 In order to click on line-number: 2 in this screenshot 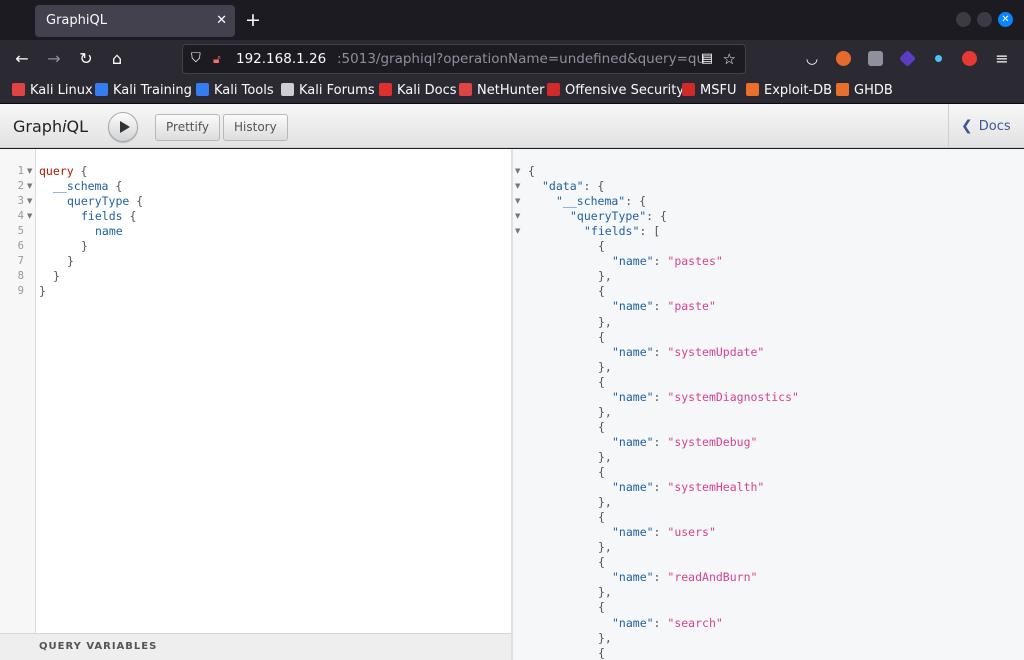, I will do `click(20, 186)`.